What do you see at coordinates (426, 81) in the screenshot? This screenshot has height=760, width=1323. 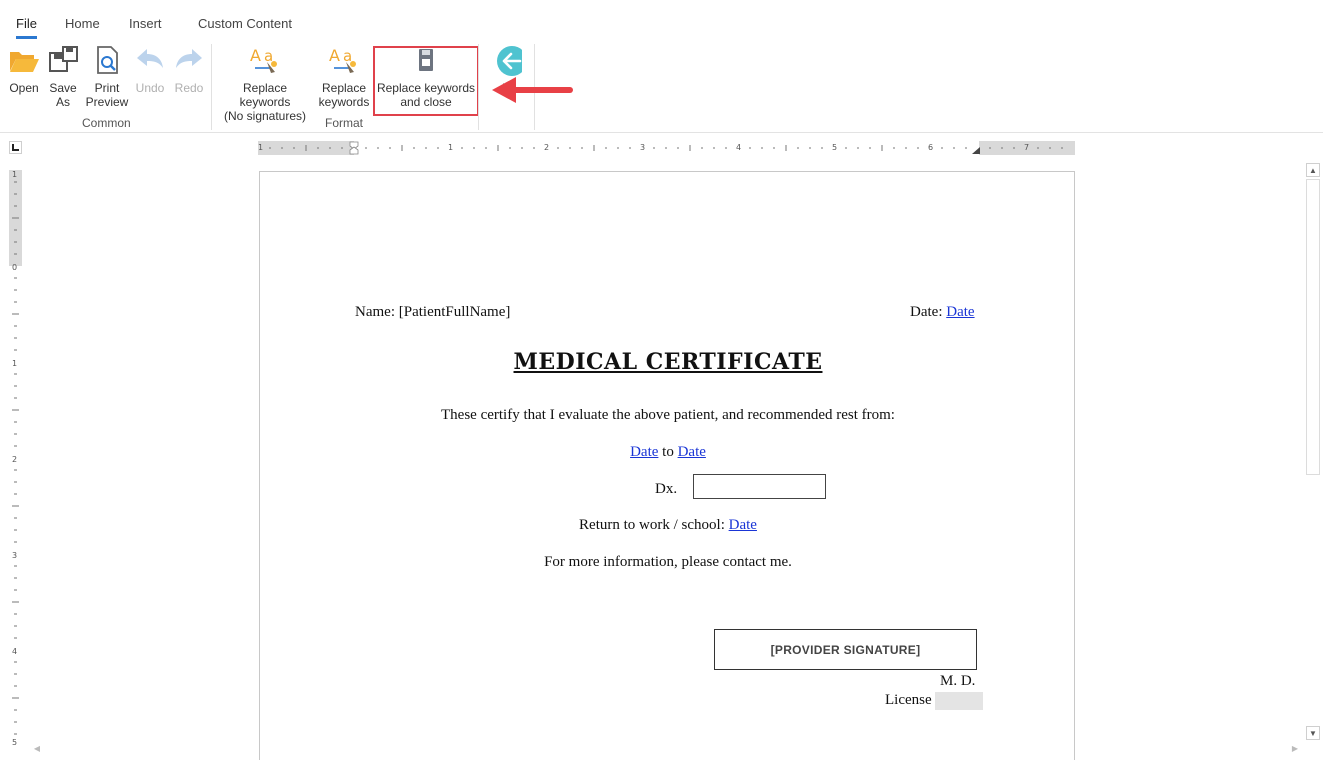 I see `highlight-box` at bounding box center [426, 81].